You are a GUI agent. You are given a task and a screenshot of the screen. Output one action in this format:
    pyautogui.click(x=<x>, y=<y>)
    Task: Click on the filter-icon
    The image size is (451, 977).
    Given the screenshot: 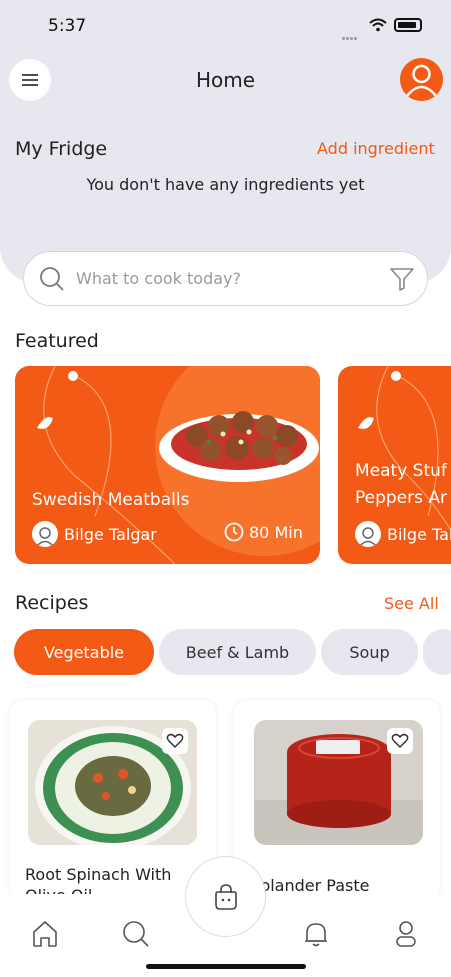 What is the action you would take?
    pyautogui.click(x=402, y=279)
    